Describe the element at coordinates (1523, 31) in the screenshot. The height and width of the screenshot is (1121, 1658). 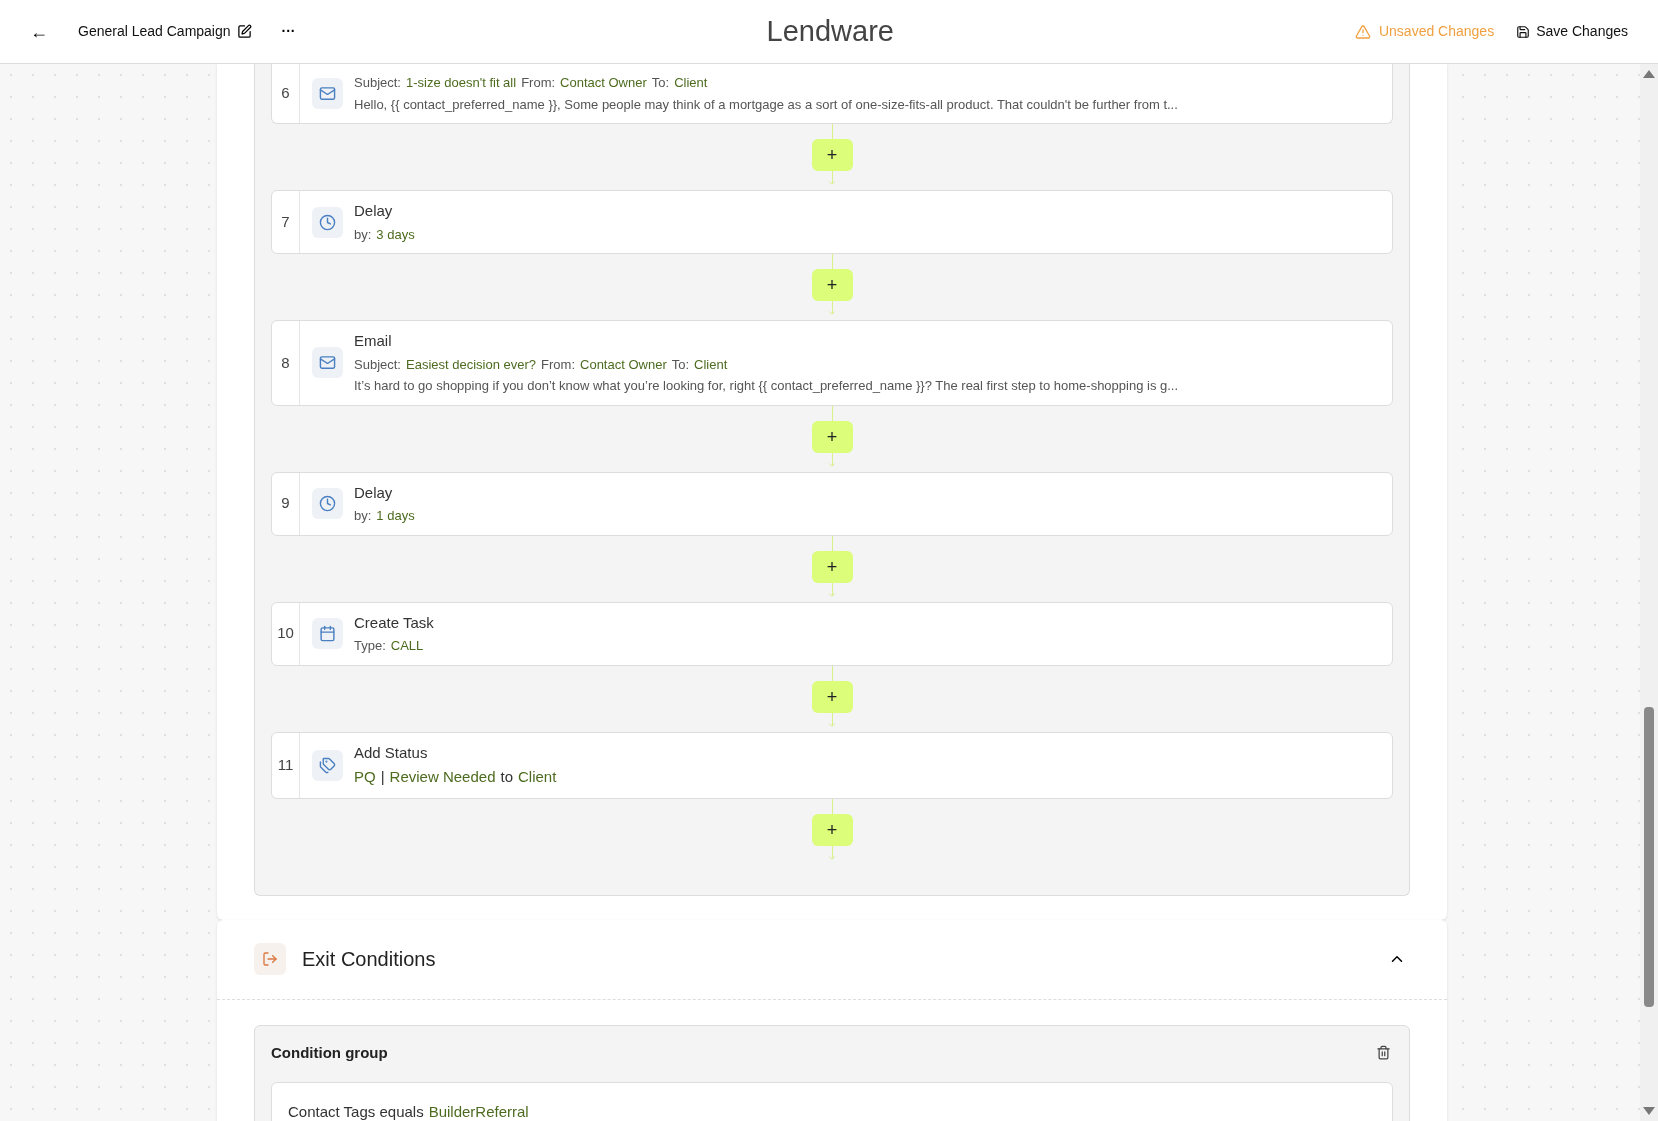
I see `save-icon` at that location.